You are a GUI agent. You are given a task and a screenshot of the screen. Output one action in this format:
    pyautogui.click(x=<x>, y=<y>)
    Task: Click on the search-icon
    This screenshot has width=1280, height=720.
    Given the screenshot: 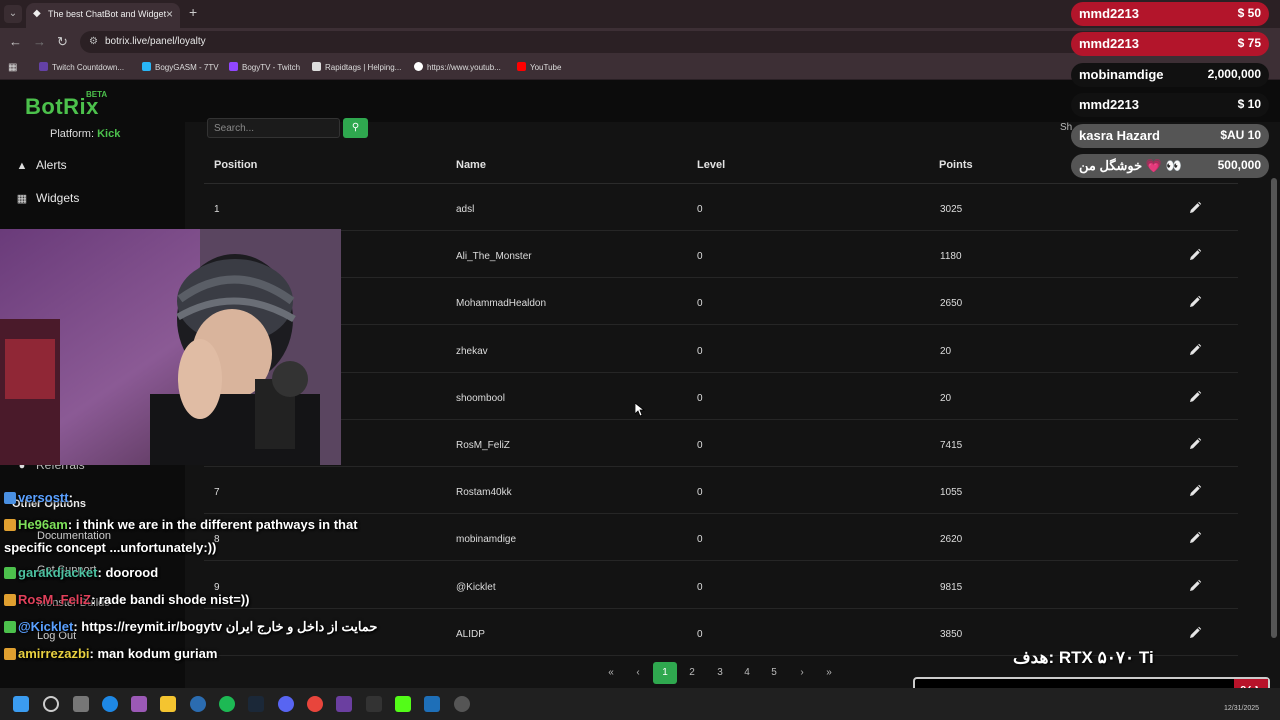 What is the action you would take?
    pyautogui.click(x=51, y=704)
    